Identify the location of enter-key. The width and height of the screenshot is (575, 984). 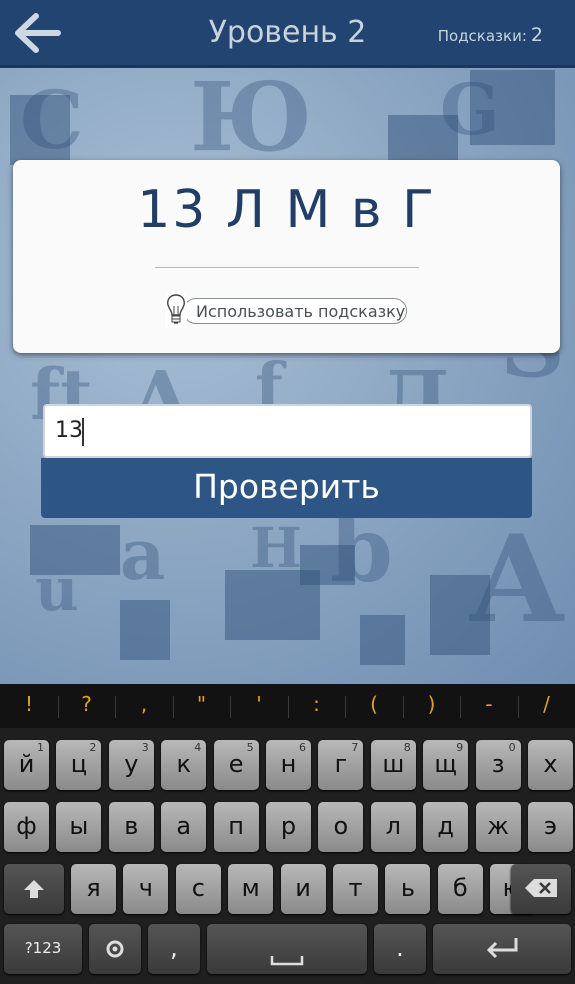
(502, 949).